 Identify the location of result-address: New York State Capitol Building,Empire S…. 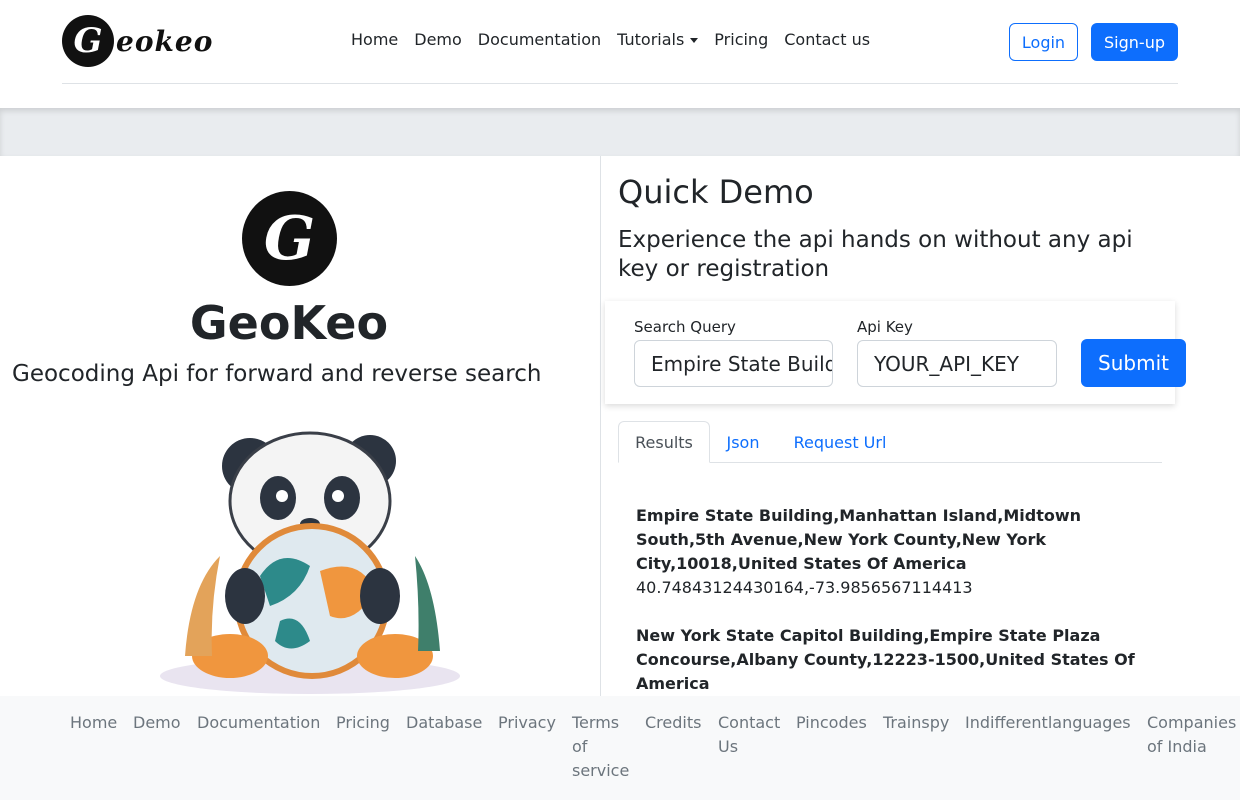
(885, 659).